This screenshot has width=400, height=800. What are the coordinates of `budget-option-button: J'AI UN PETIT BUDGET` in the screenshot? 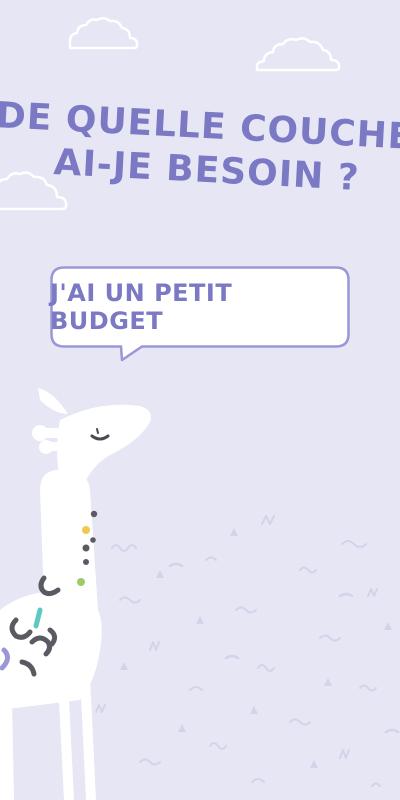 It's located at (200, 314).